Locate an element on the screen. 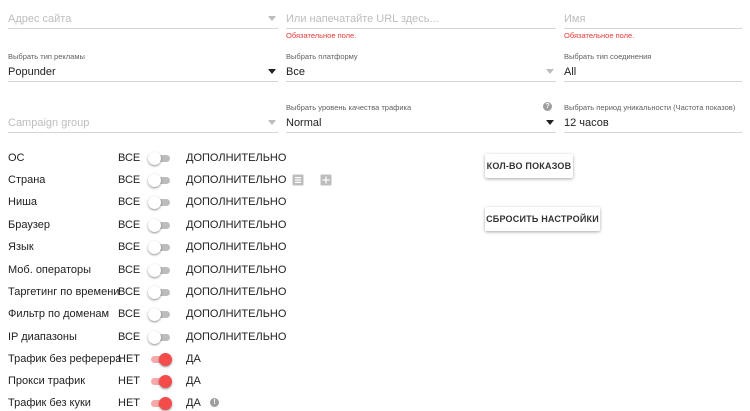 This screenshot has height=411, width=750. connection-select: All is located at coordinates (653, 70).